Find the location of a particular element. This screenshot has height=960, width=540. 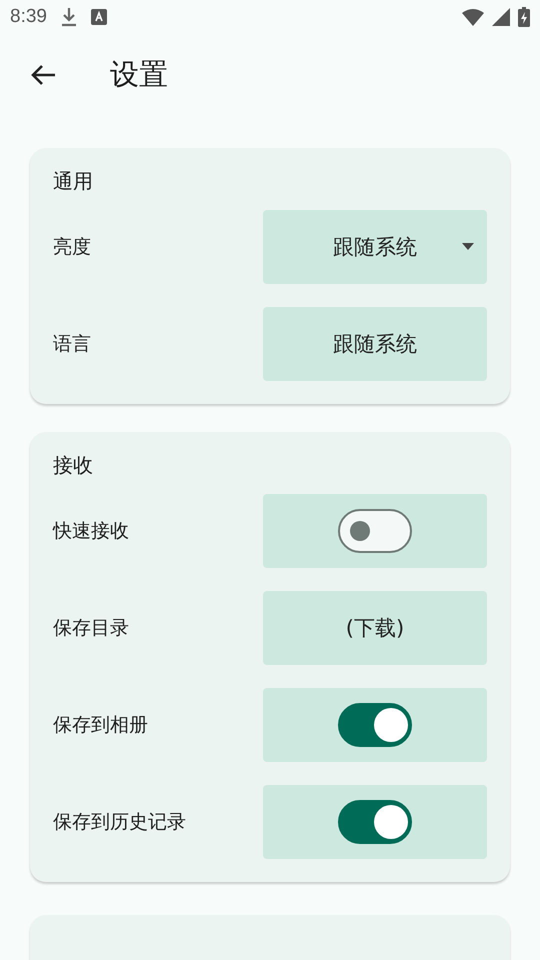

back-arrow-icon is located at coordinates (43, 75).